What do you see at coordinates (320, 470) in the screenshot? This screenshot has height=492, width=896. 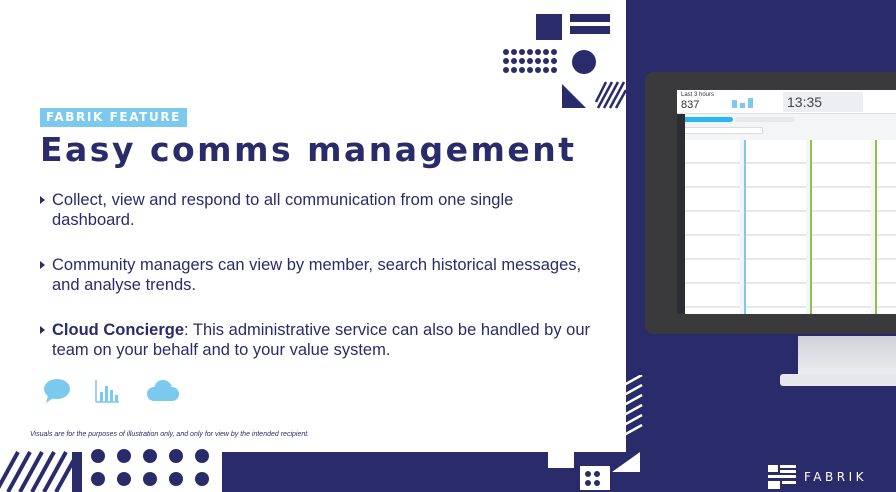 I see `decorative-pattern-bottom` at bounding box center [320, 470].